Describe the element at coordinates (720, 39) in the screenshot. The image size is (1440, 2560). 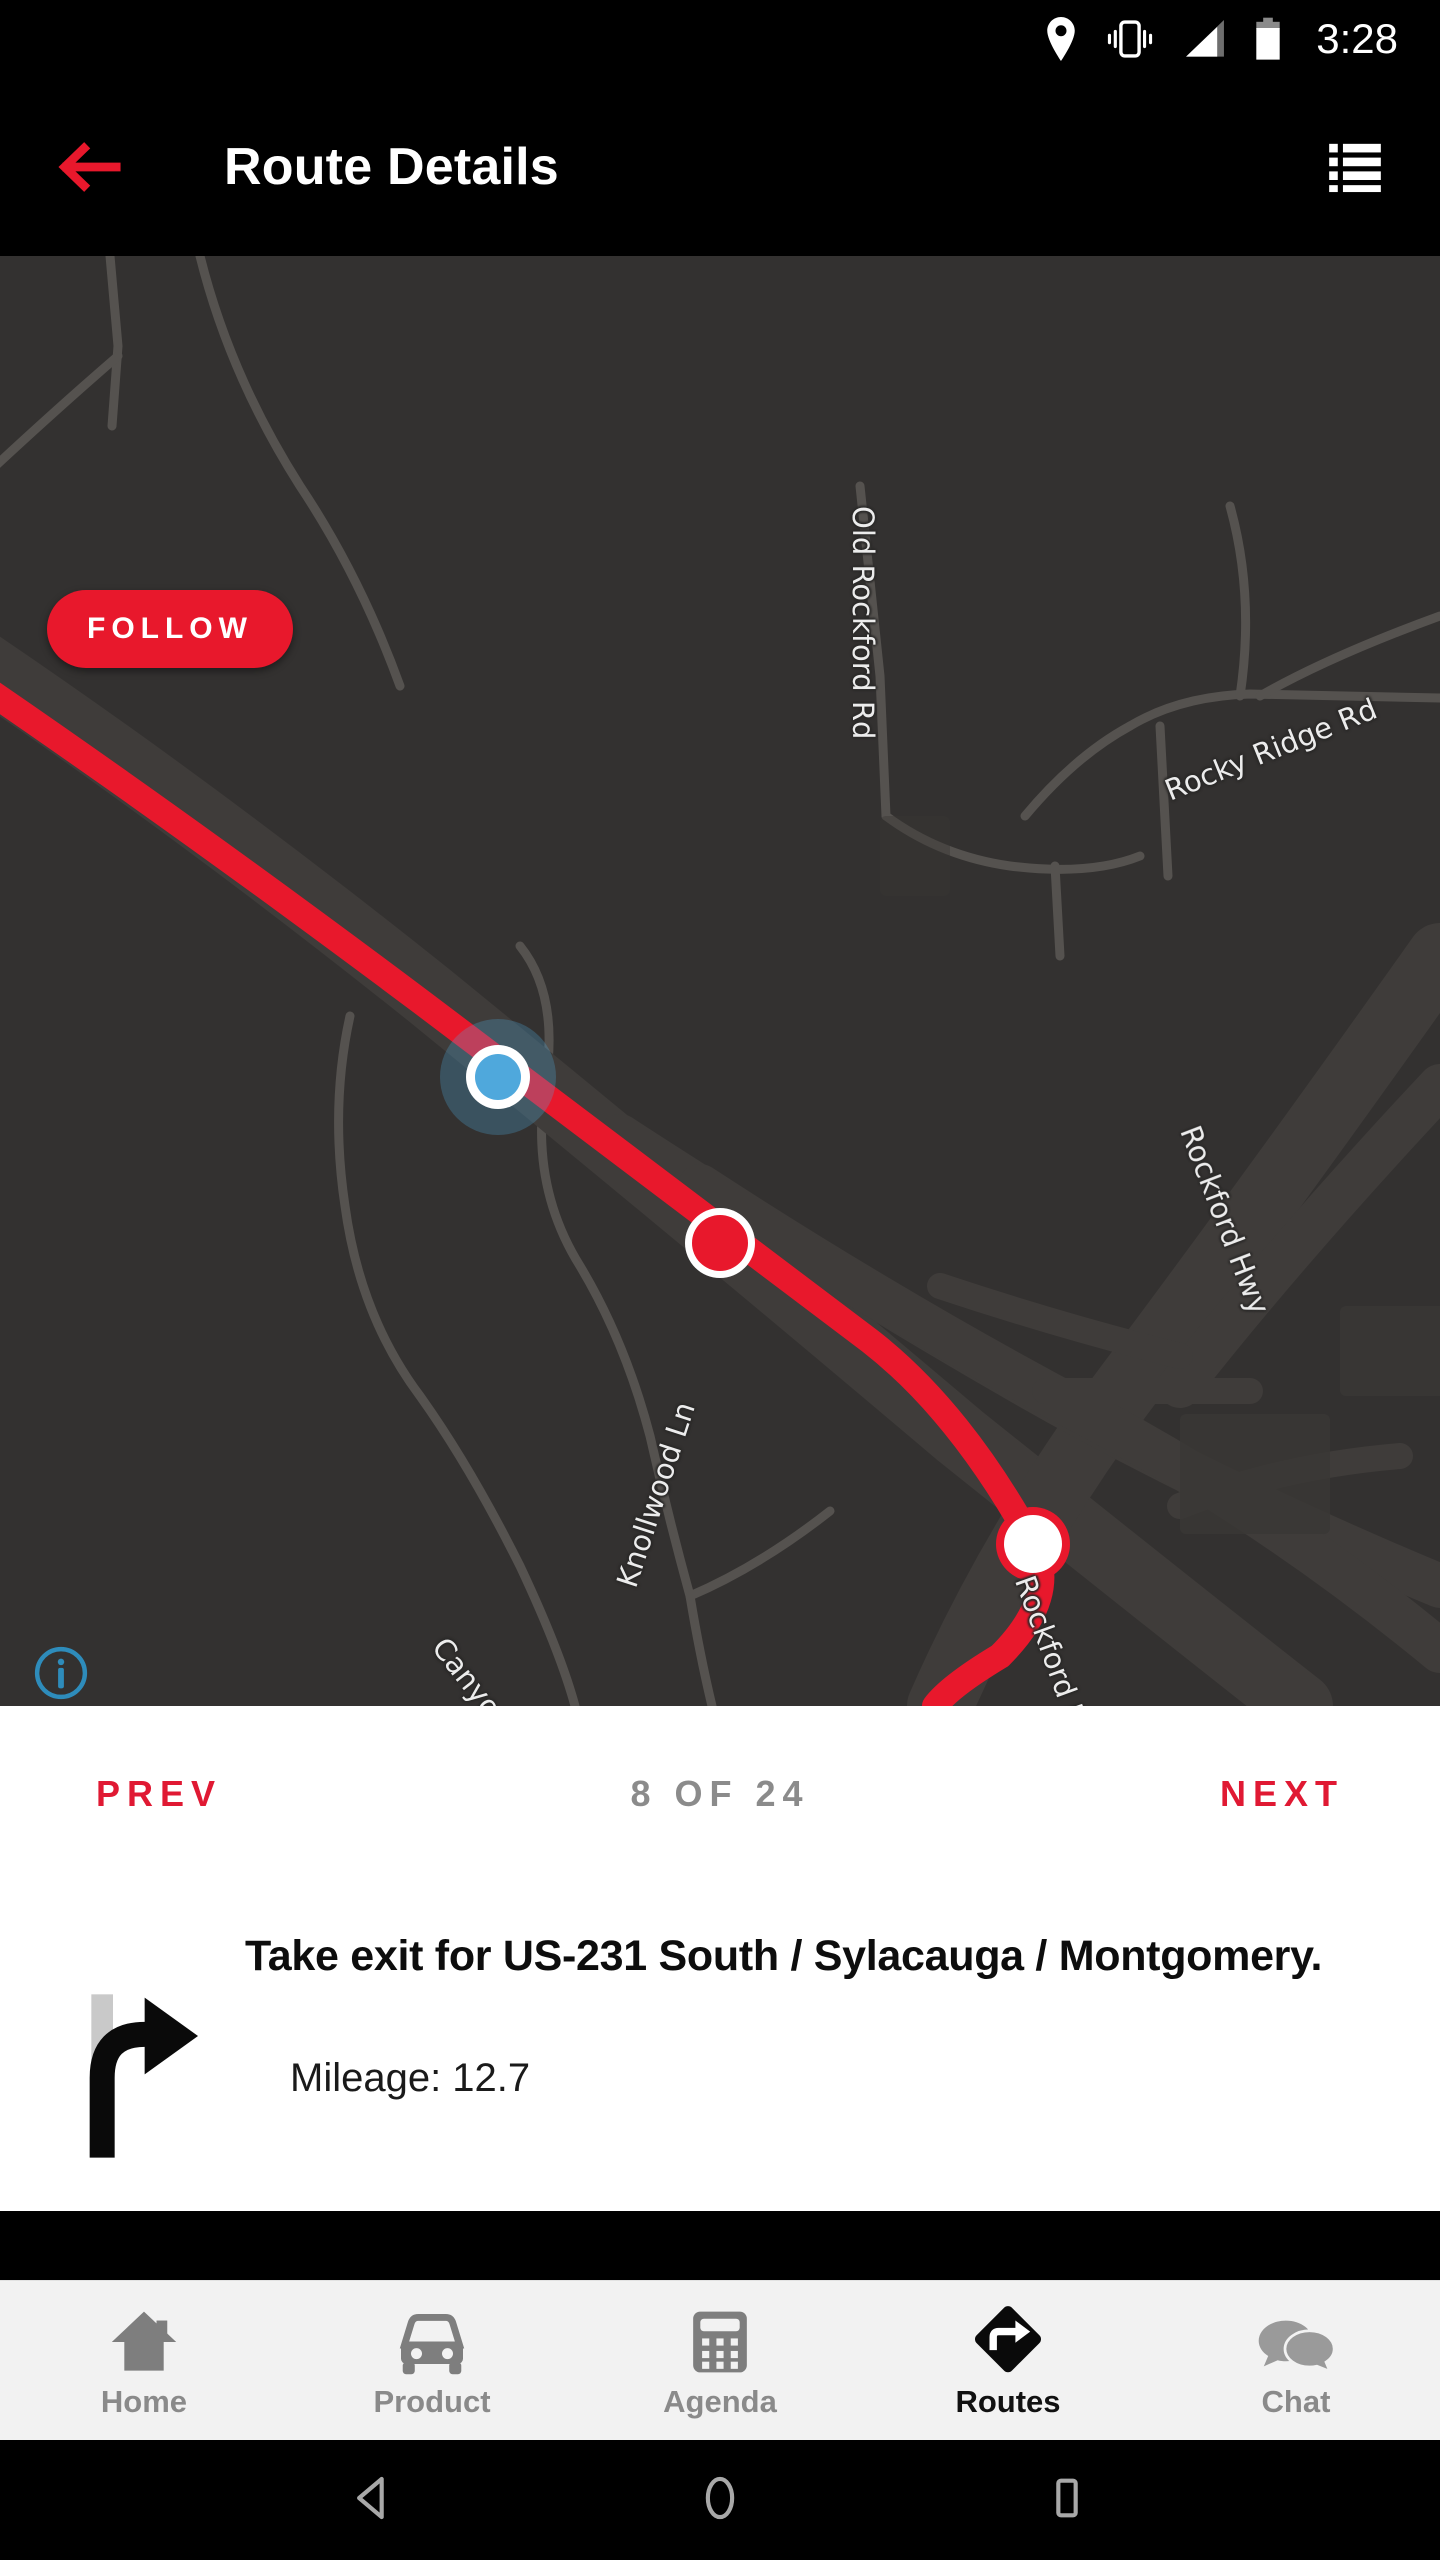
I see `status-bar: 3:28` at that location.